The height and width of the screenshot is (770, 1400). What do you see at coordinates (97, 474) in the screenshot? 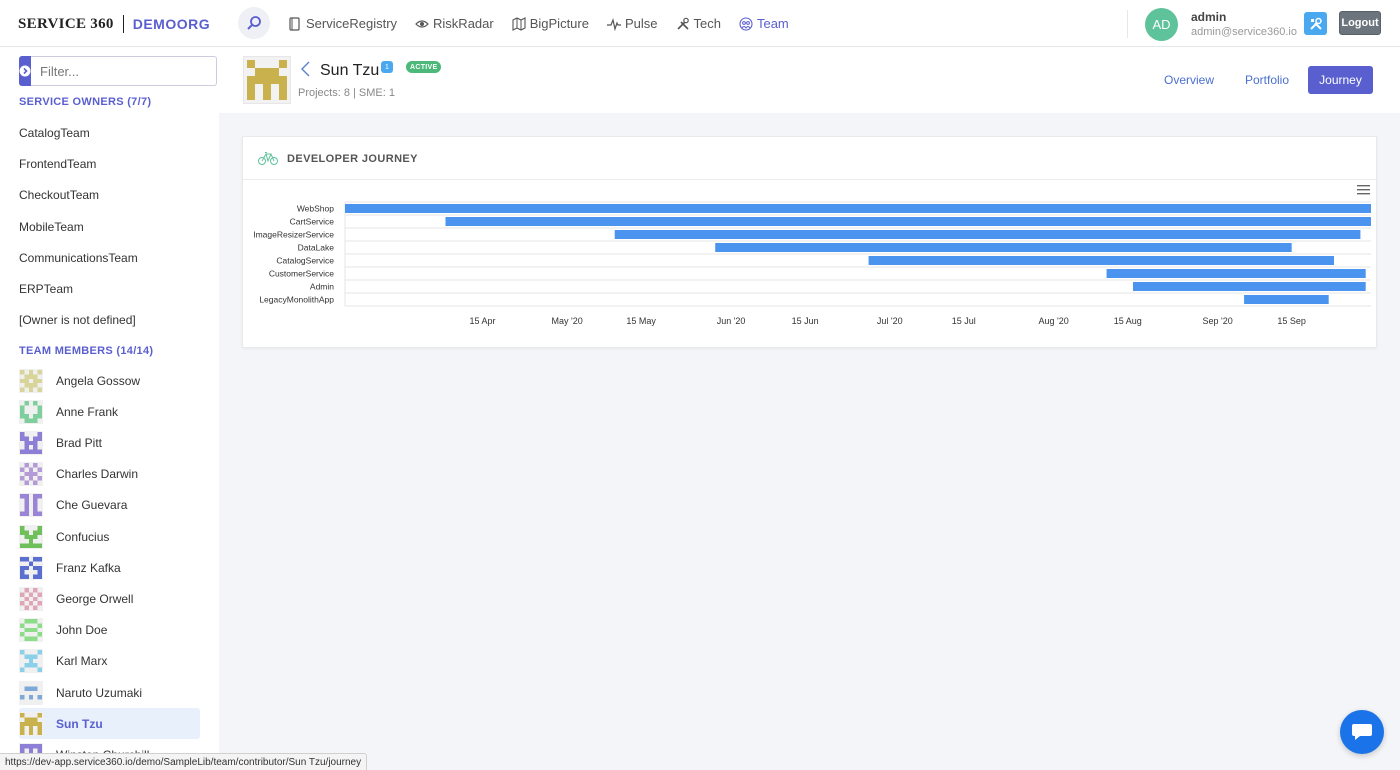
I see `member-name: Charles Darwin` at bounding box center [97, 474].